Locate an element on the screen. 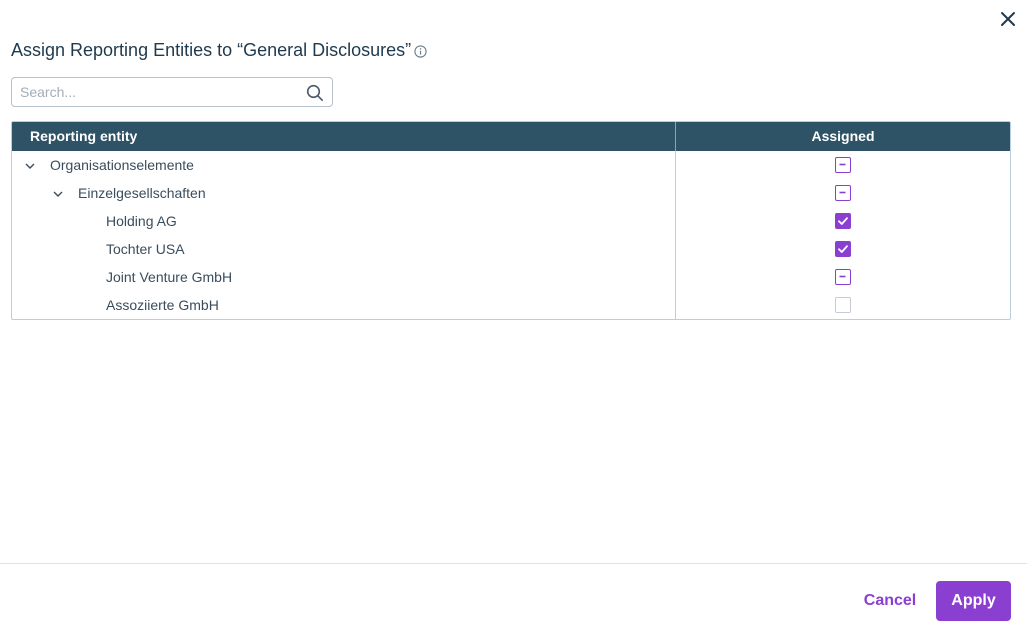 This screenshot has height=630, width=1027. table-row: Assoziierte GmbH is located at coordinates (511, 305).